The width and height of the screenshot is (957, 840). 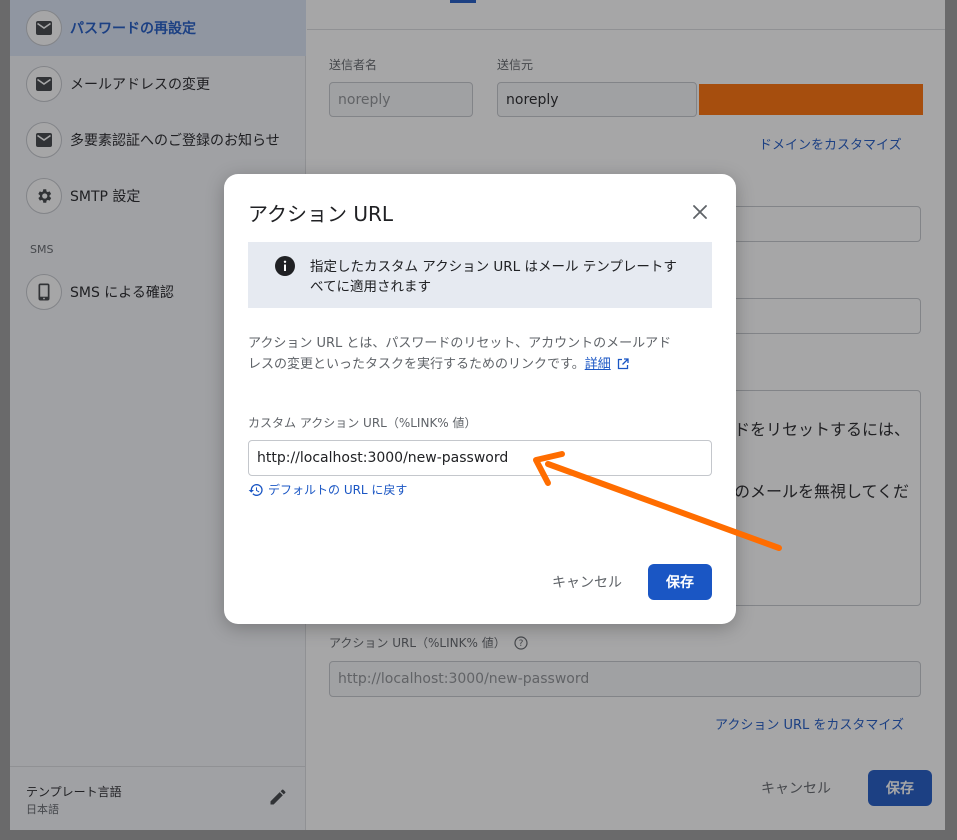 What do you see at coordinates (657, 501) in the screenshot?
I see `annotation-arrow` at bounding box center [657, 501].